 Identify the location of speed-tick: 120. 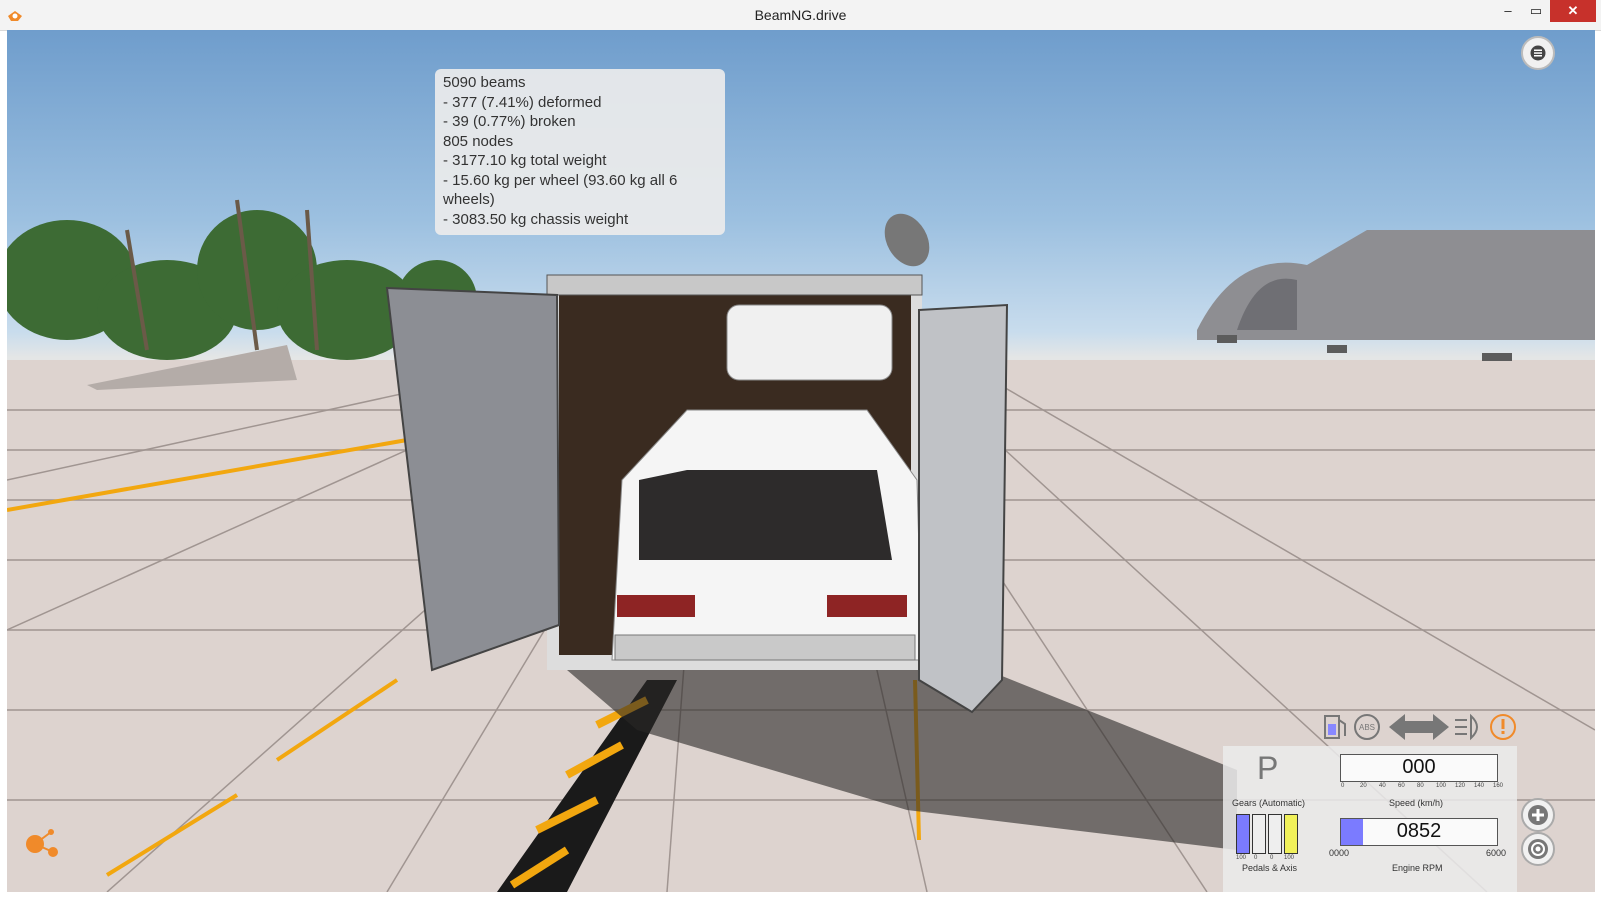
(1460, 786).